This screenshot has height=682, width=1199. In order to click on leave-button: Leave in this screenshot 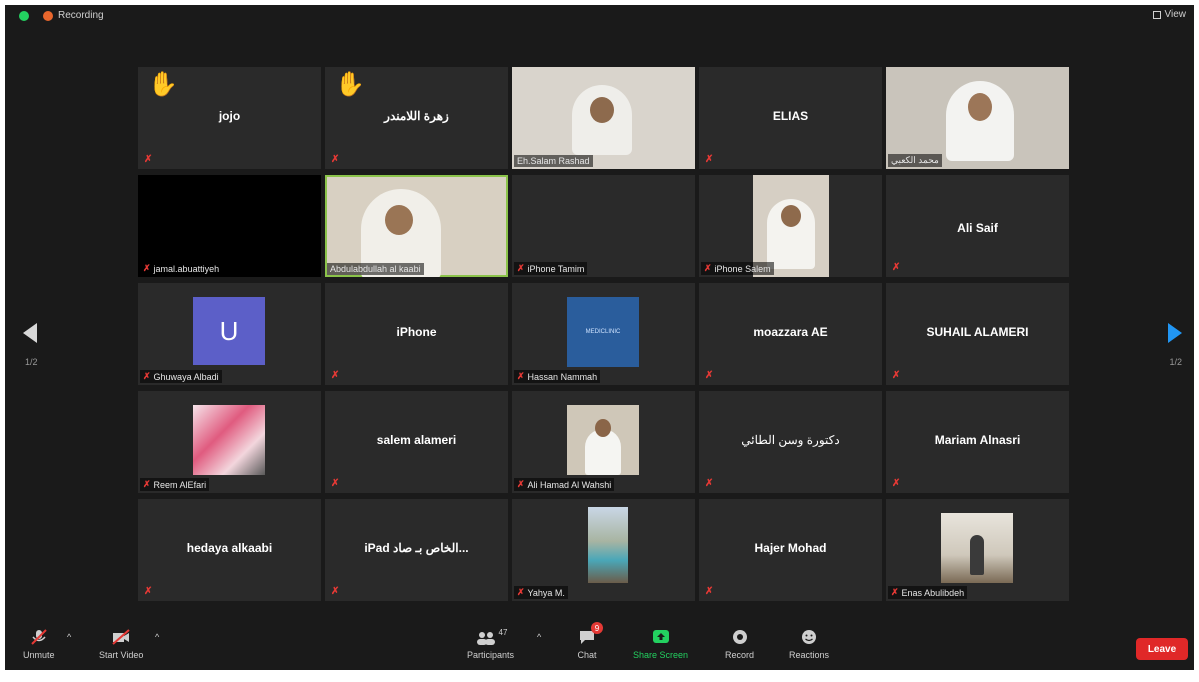, I will do `click(1162, 649)`.